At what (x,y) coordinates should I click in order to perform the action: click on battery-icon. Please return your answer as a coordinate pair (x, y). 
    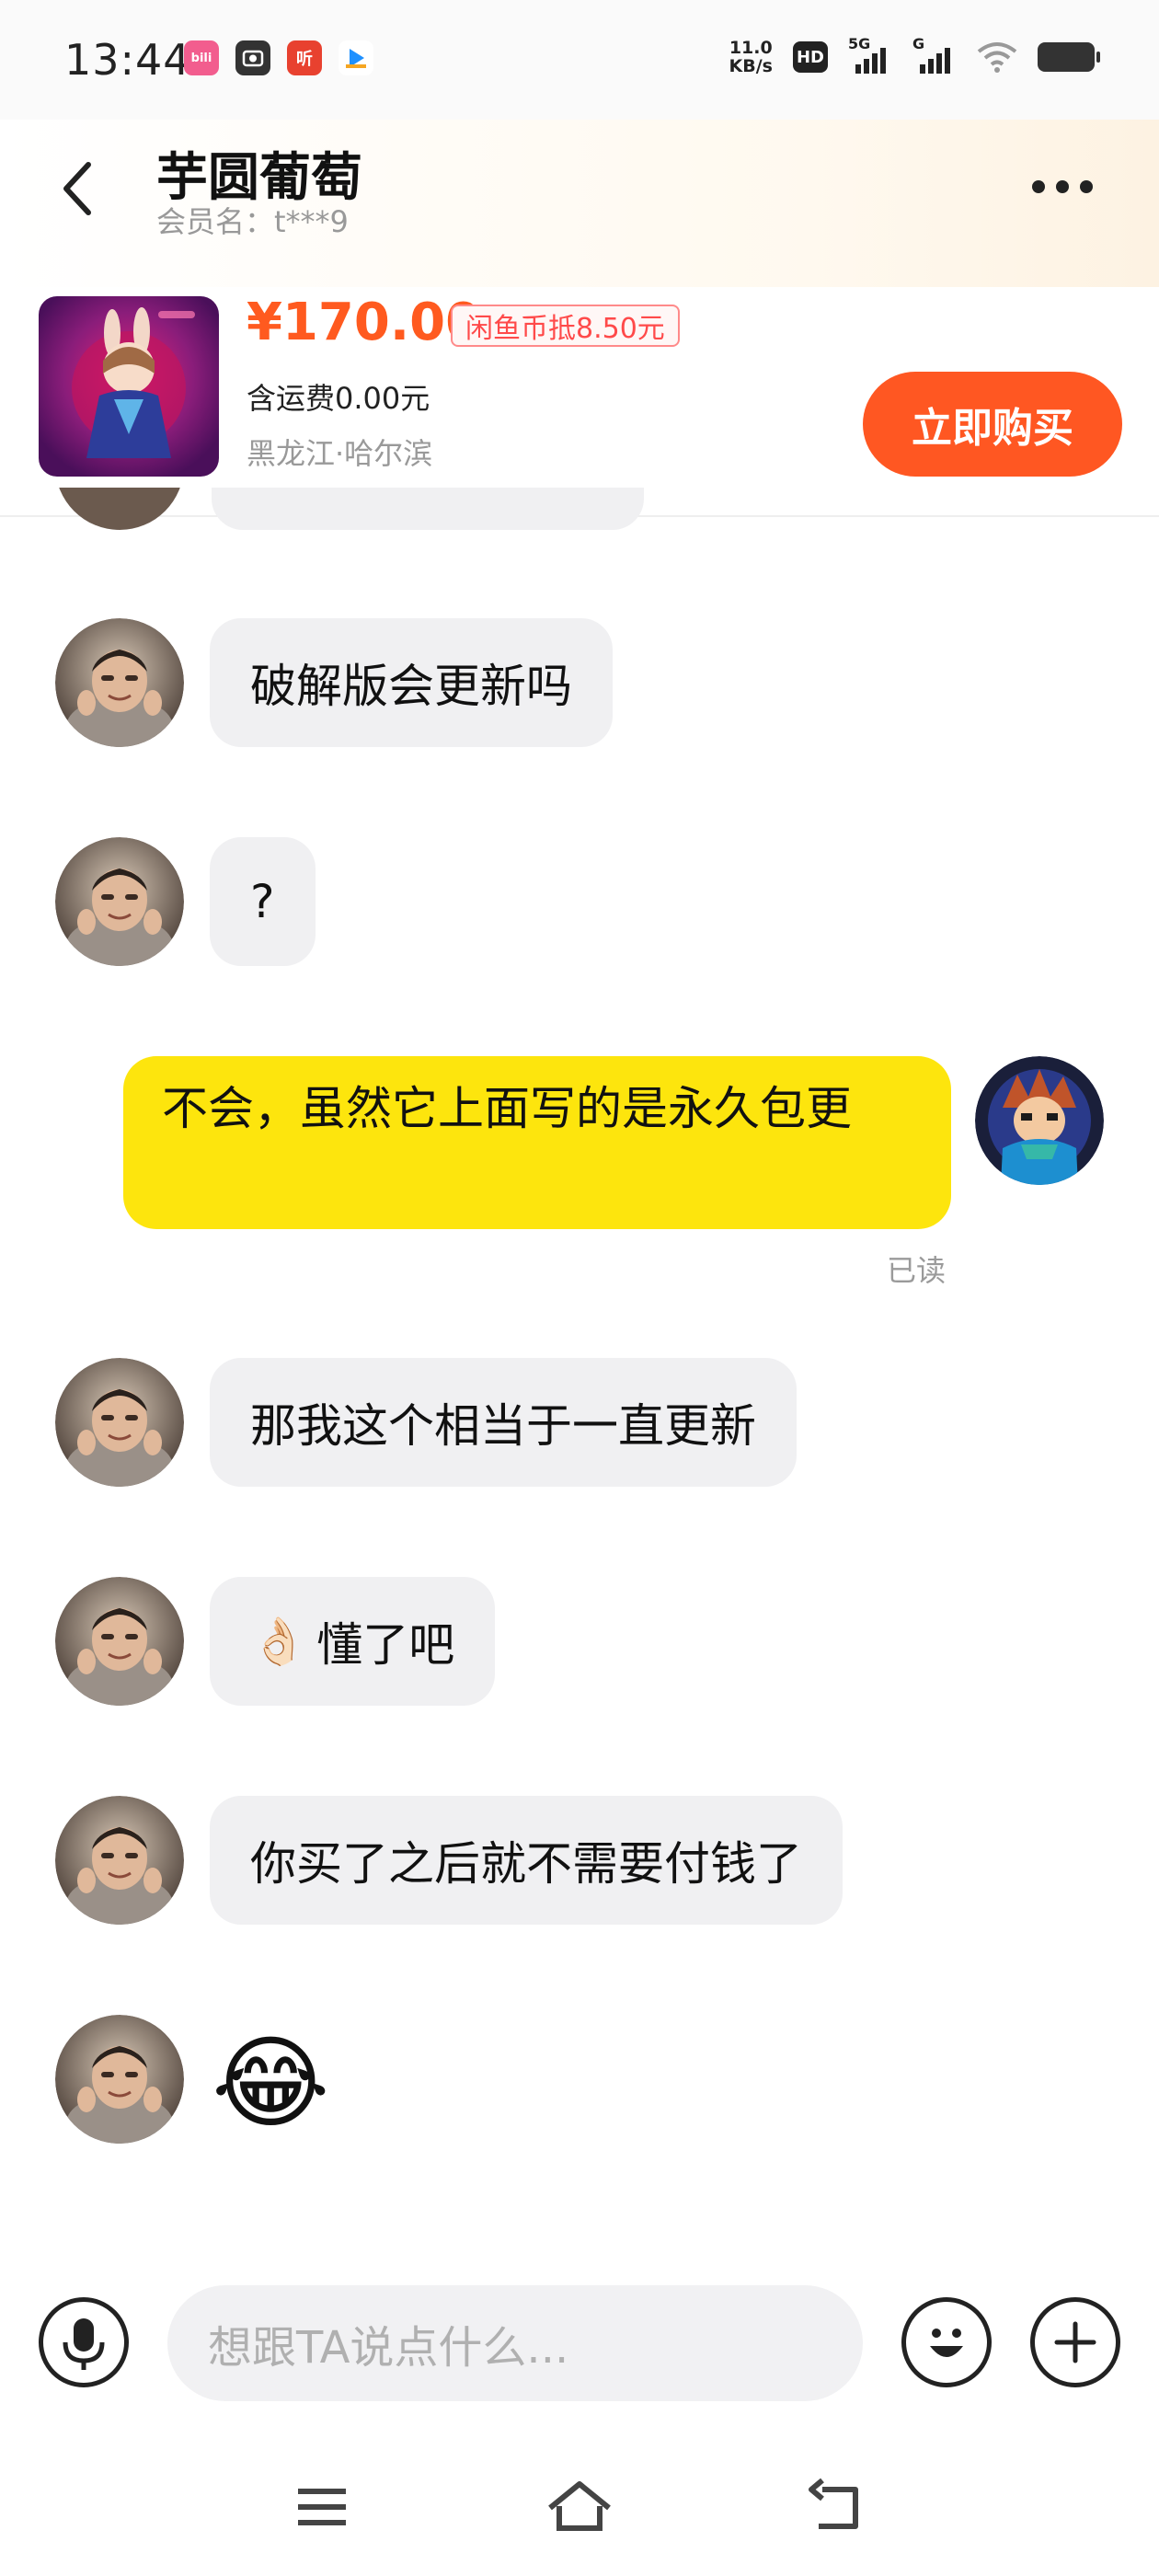
    Looking at the image, I should click on (1069, 57).